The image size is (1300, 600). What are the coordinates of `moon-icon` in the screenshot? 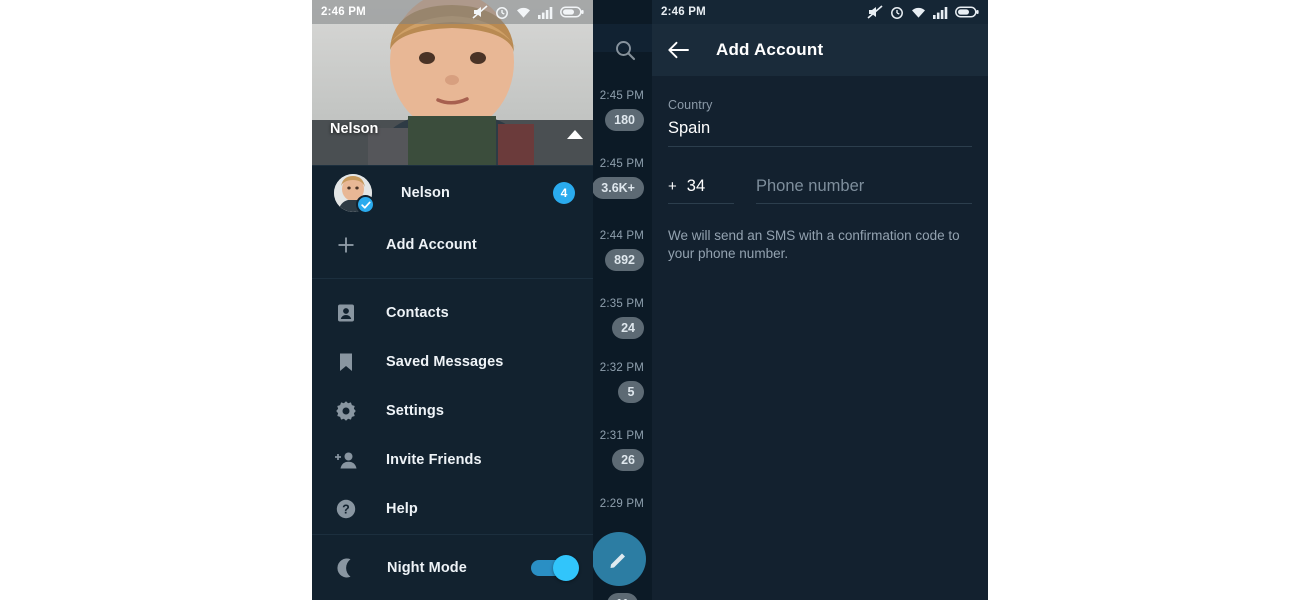 It's located at (346, 568).